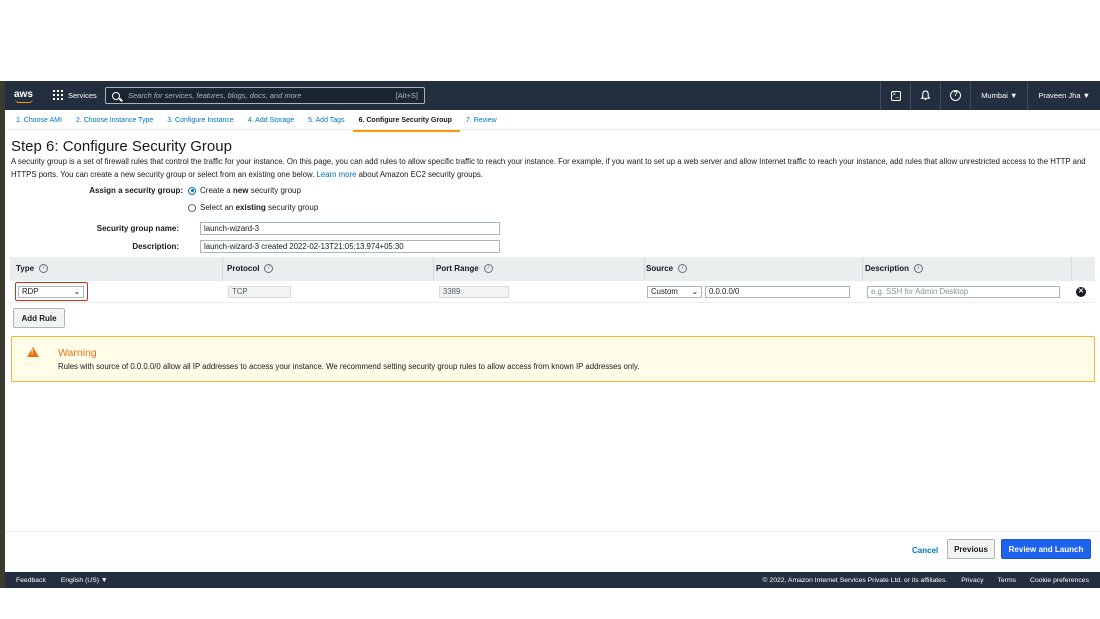 This screenshot has width=1100, height=619. What do you see at coordinates (24, 101) in the screenshot?
I see `aws-smile-icon` at bounding box center [24, 101].